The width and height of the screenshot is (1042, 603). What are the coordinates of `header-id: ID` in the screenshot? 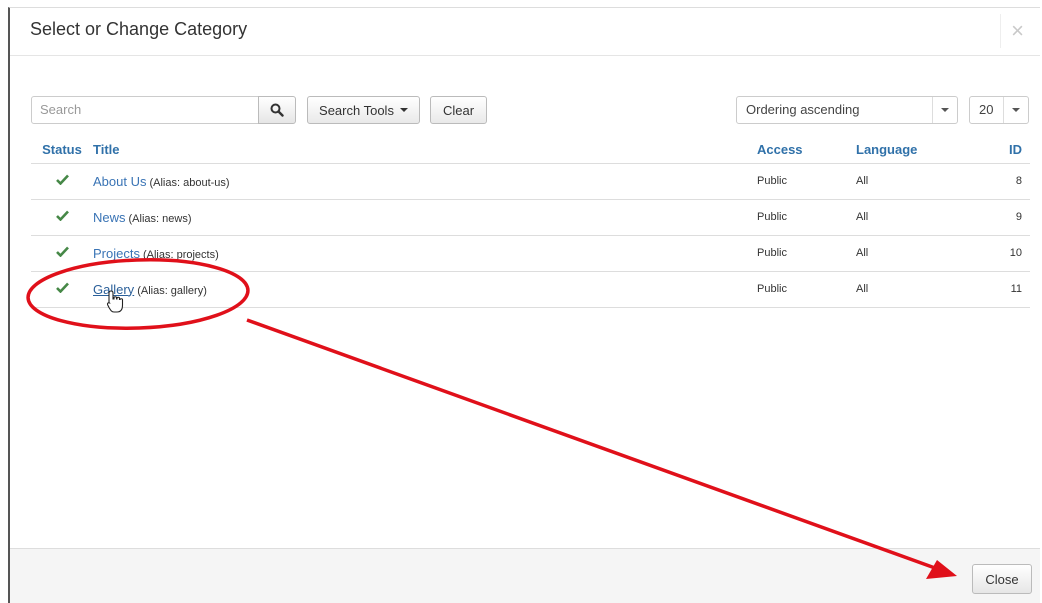 It's located at (1013, 150).